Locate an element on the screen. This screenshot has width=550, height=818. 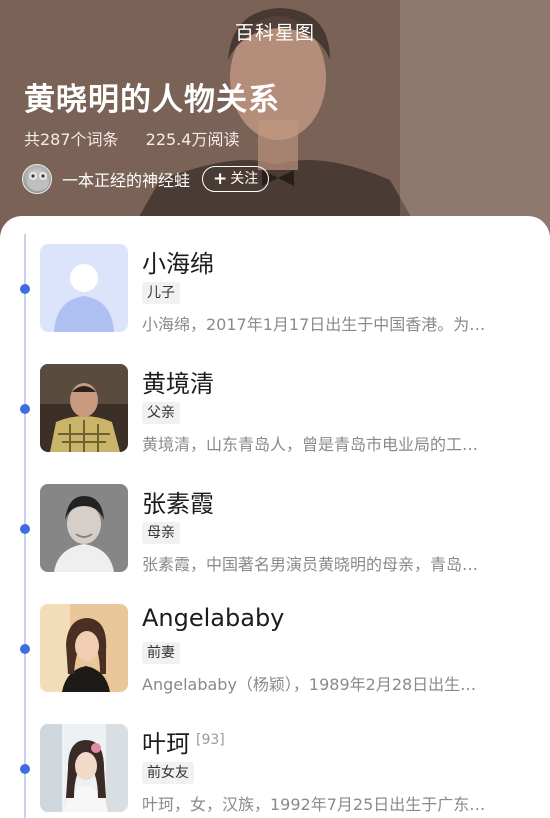
relation-tag: 父亲 is located at coordinates (161, 413).